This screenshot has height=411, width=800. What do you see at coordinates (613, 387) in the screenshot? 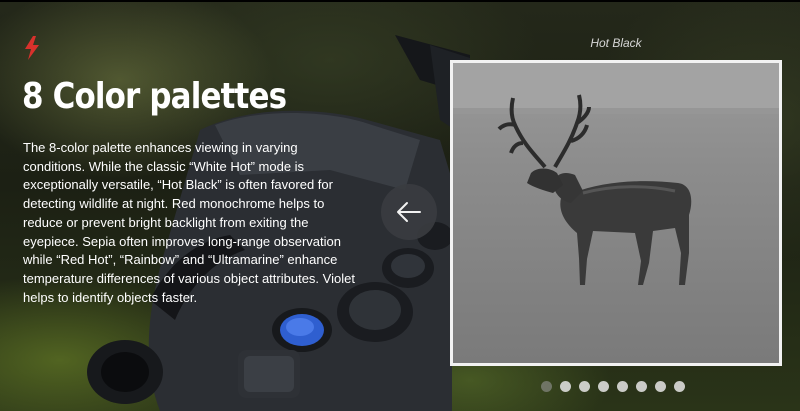
I see `slide-pagination` at bounding box center [613, 387].